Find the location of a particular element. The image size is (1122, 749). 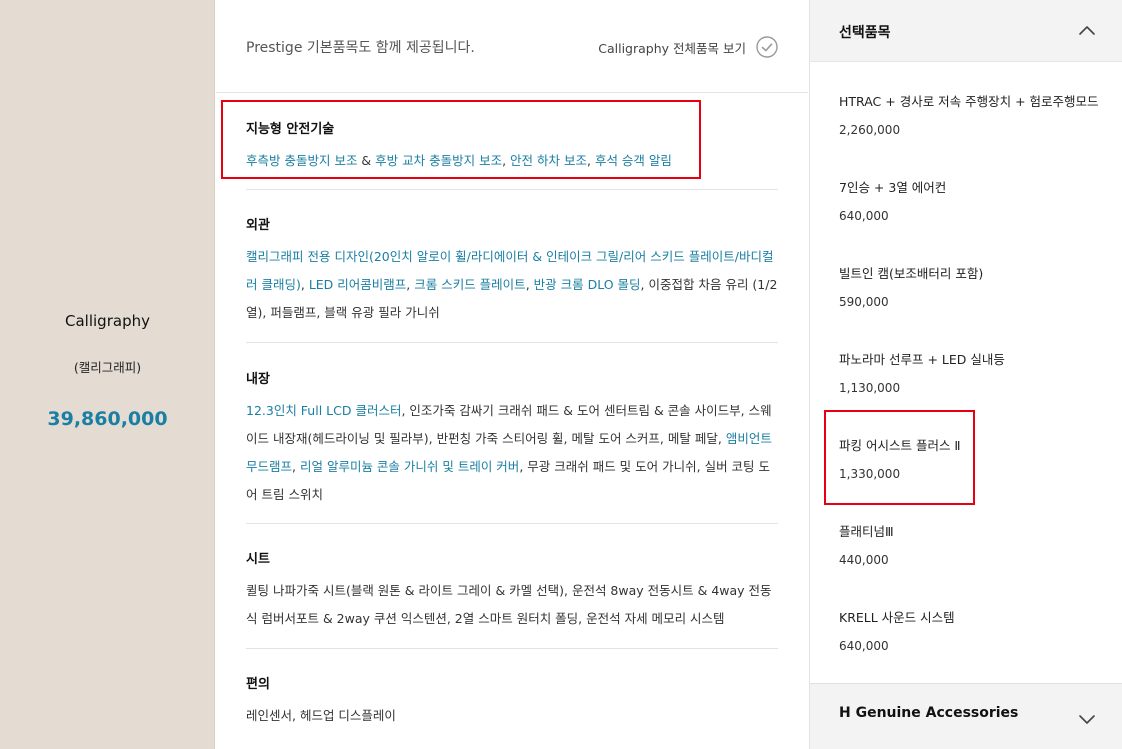

check-circle-icon is located at coordinates (767, 47).